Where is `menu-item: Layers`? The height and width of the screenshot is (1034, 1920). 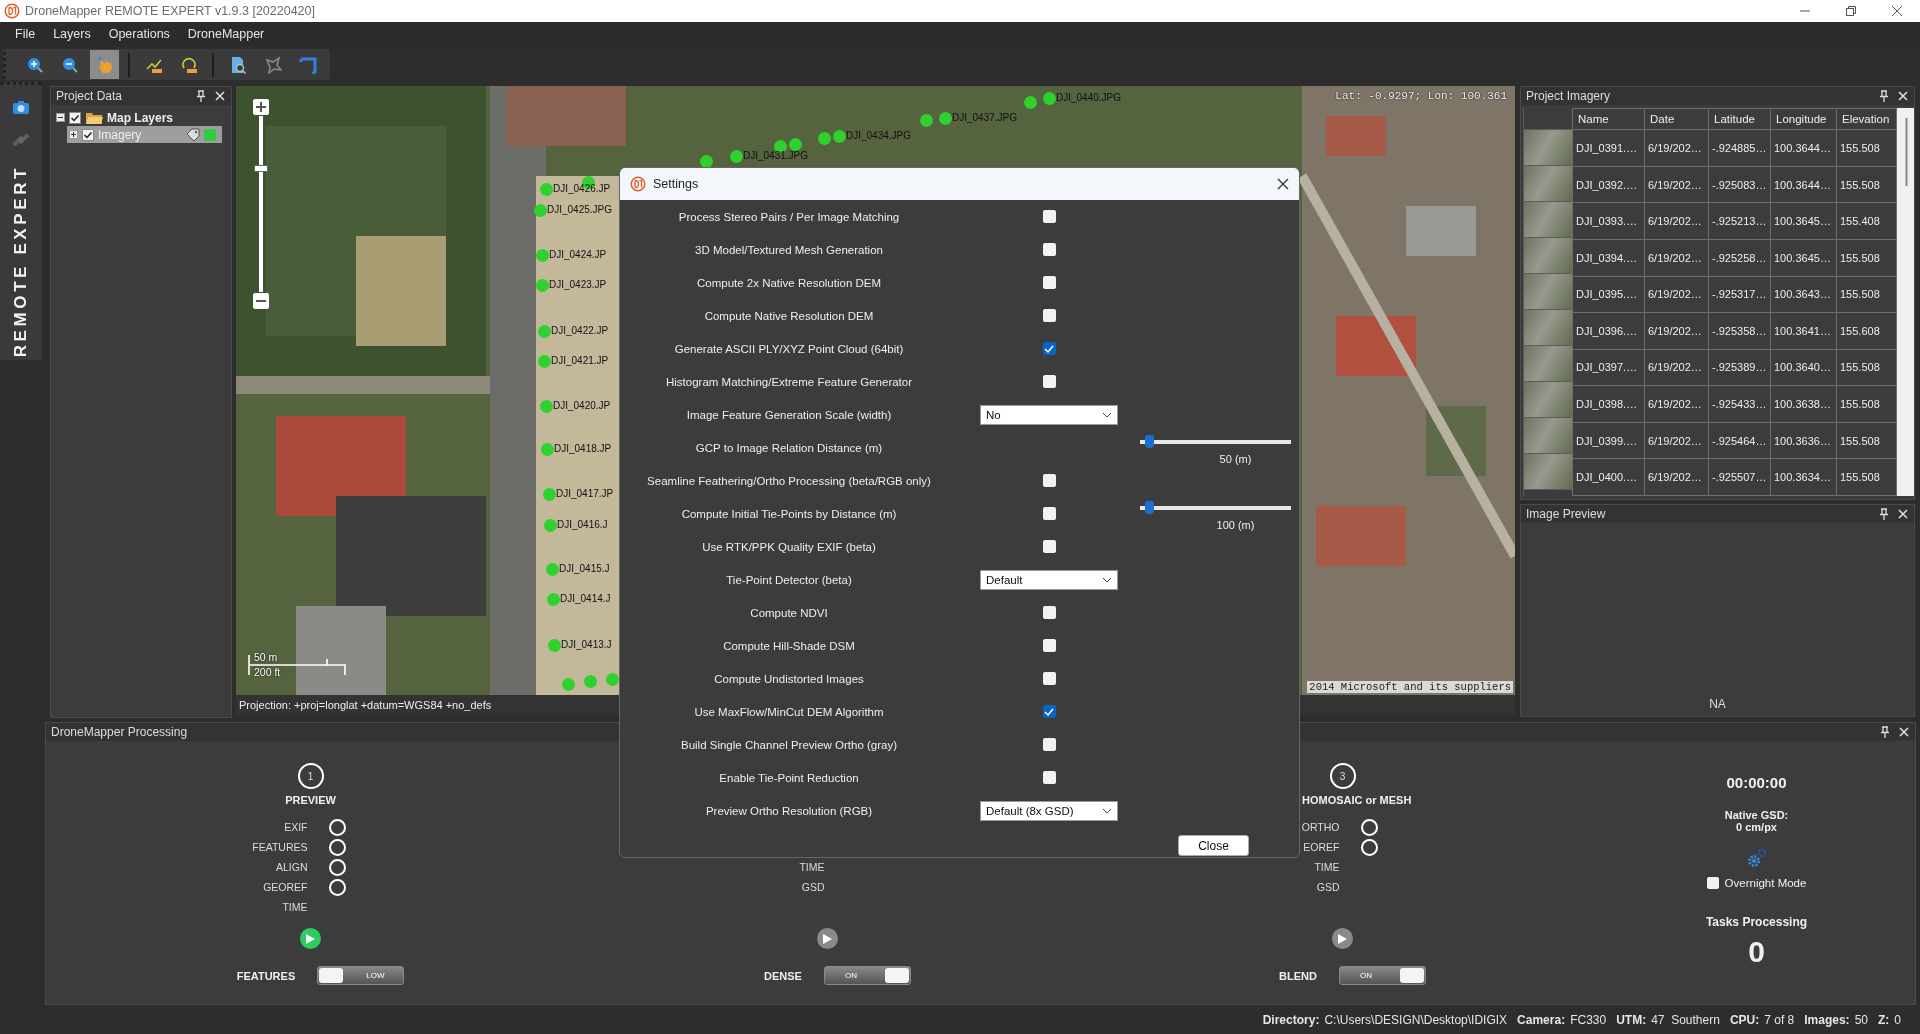 menu-item: Layers is located at coordinates (72, 34).